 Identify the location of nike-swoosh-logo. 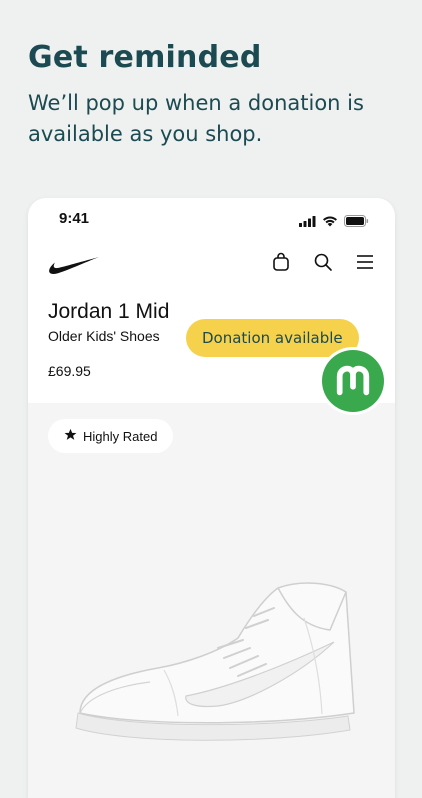
(74, 268).